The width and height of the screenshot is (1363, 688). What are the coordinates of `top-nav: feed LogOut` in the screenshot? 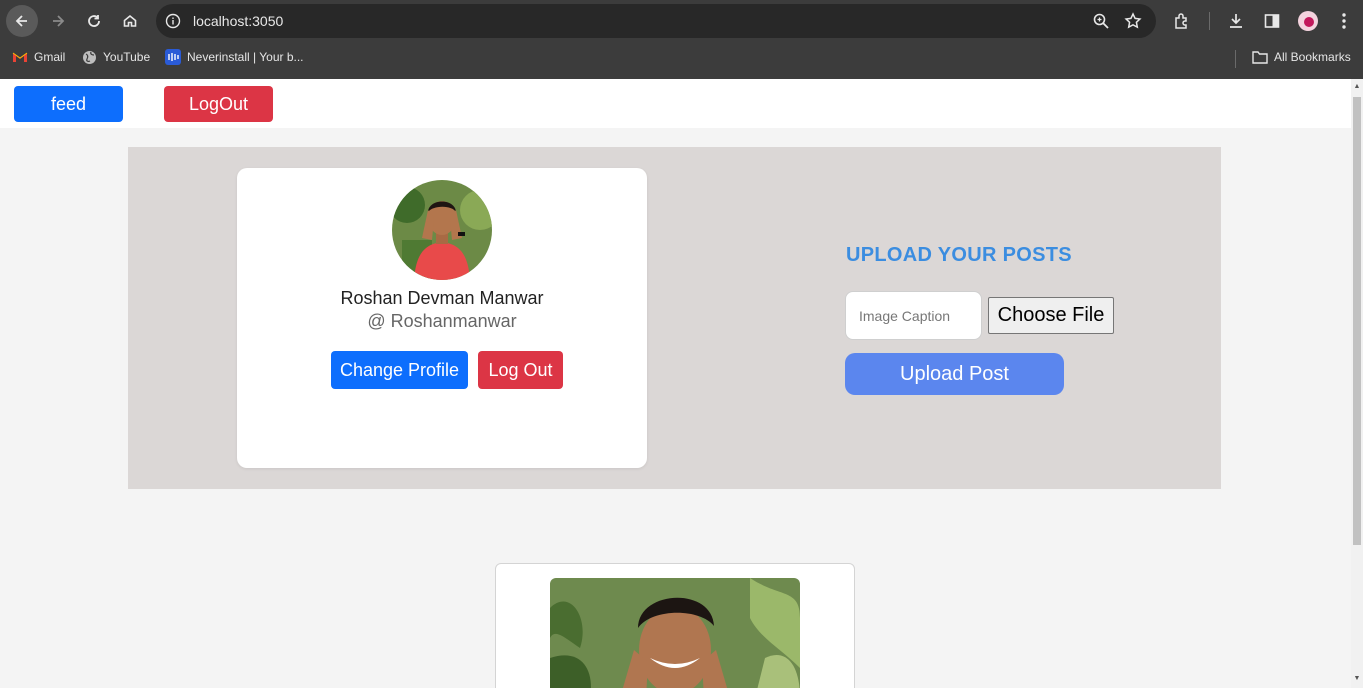 It's located at (675, 103).